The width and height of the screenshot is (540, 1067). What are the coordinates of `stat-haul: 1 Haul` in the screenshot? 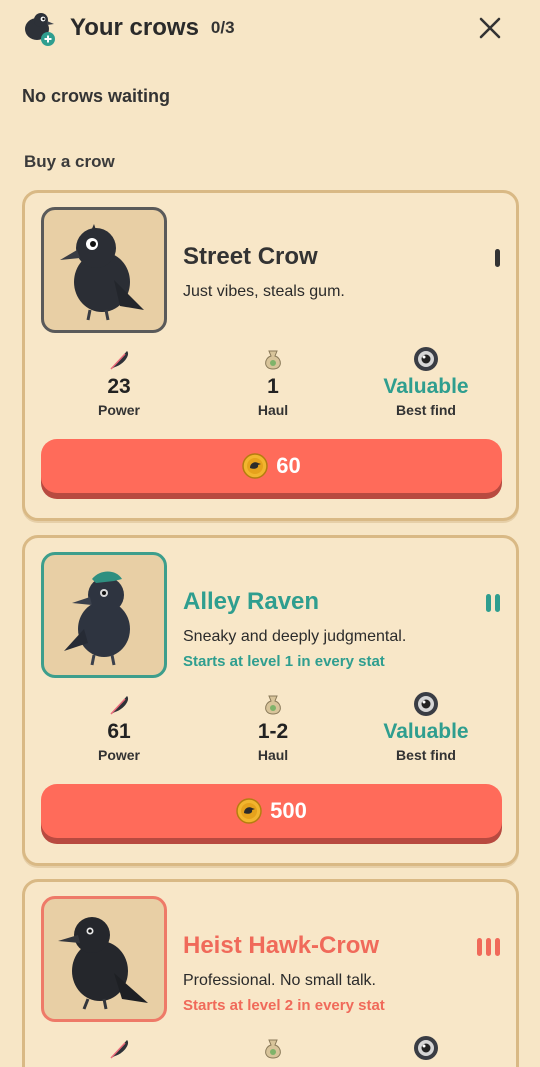 It's located at (273, 381).